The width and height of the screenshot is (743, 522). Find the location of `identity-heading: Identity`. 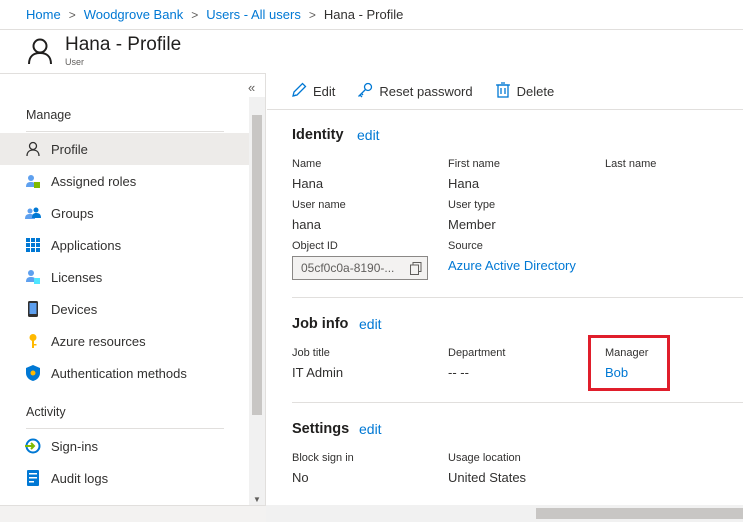

identity-heading: Identity is located at coordinates (318, 135).